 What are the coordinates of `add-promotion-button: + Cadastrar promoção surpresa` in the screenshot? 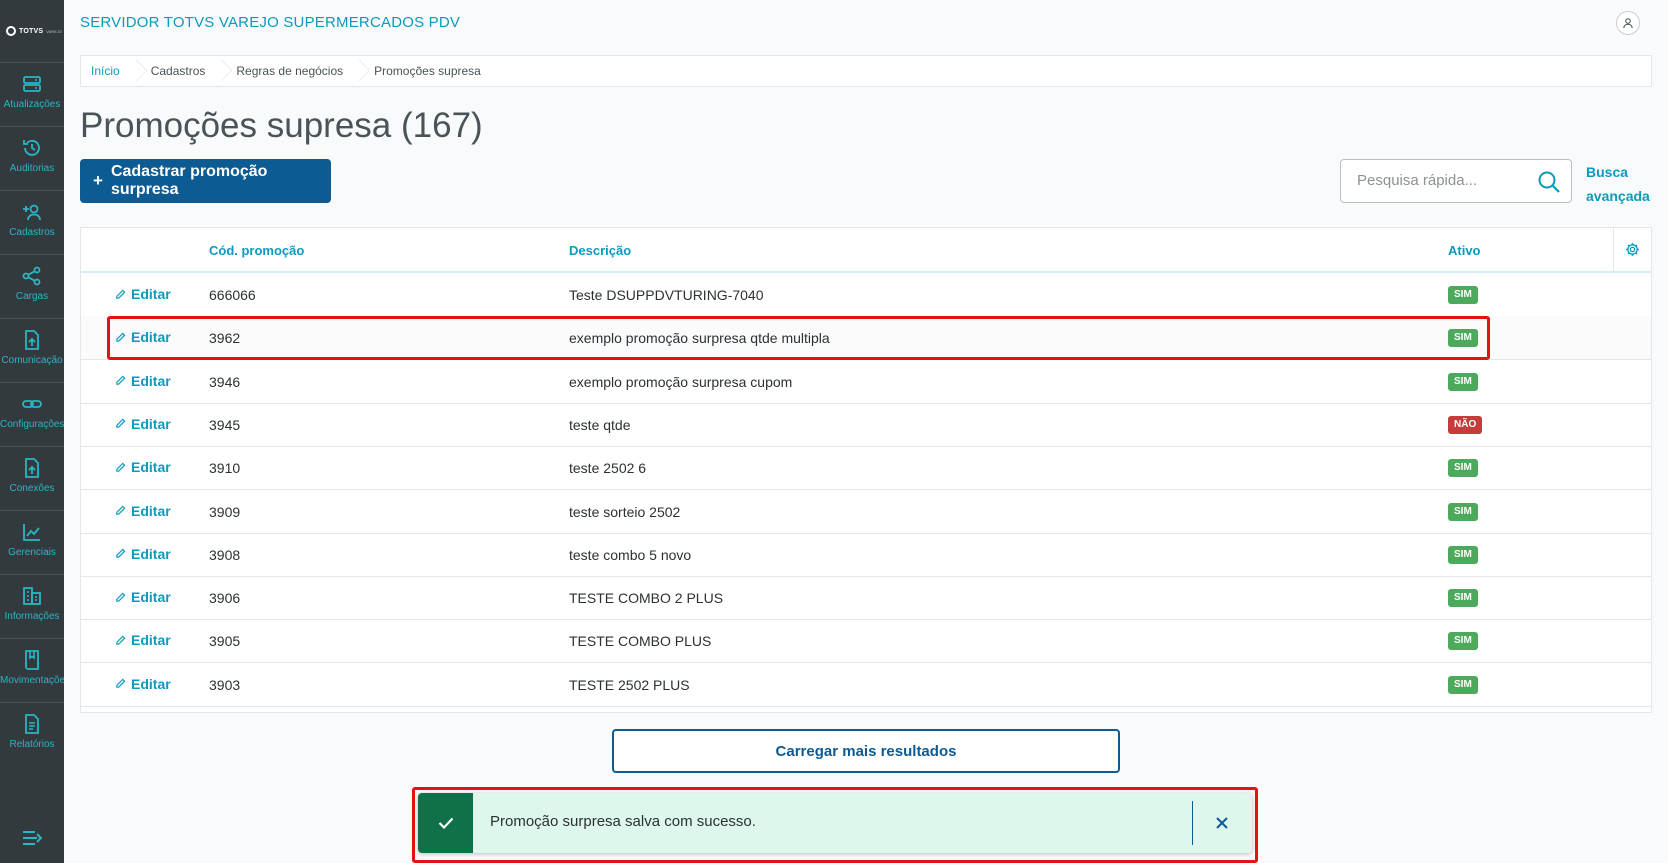 It's located at (205, 181).